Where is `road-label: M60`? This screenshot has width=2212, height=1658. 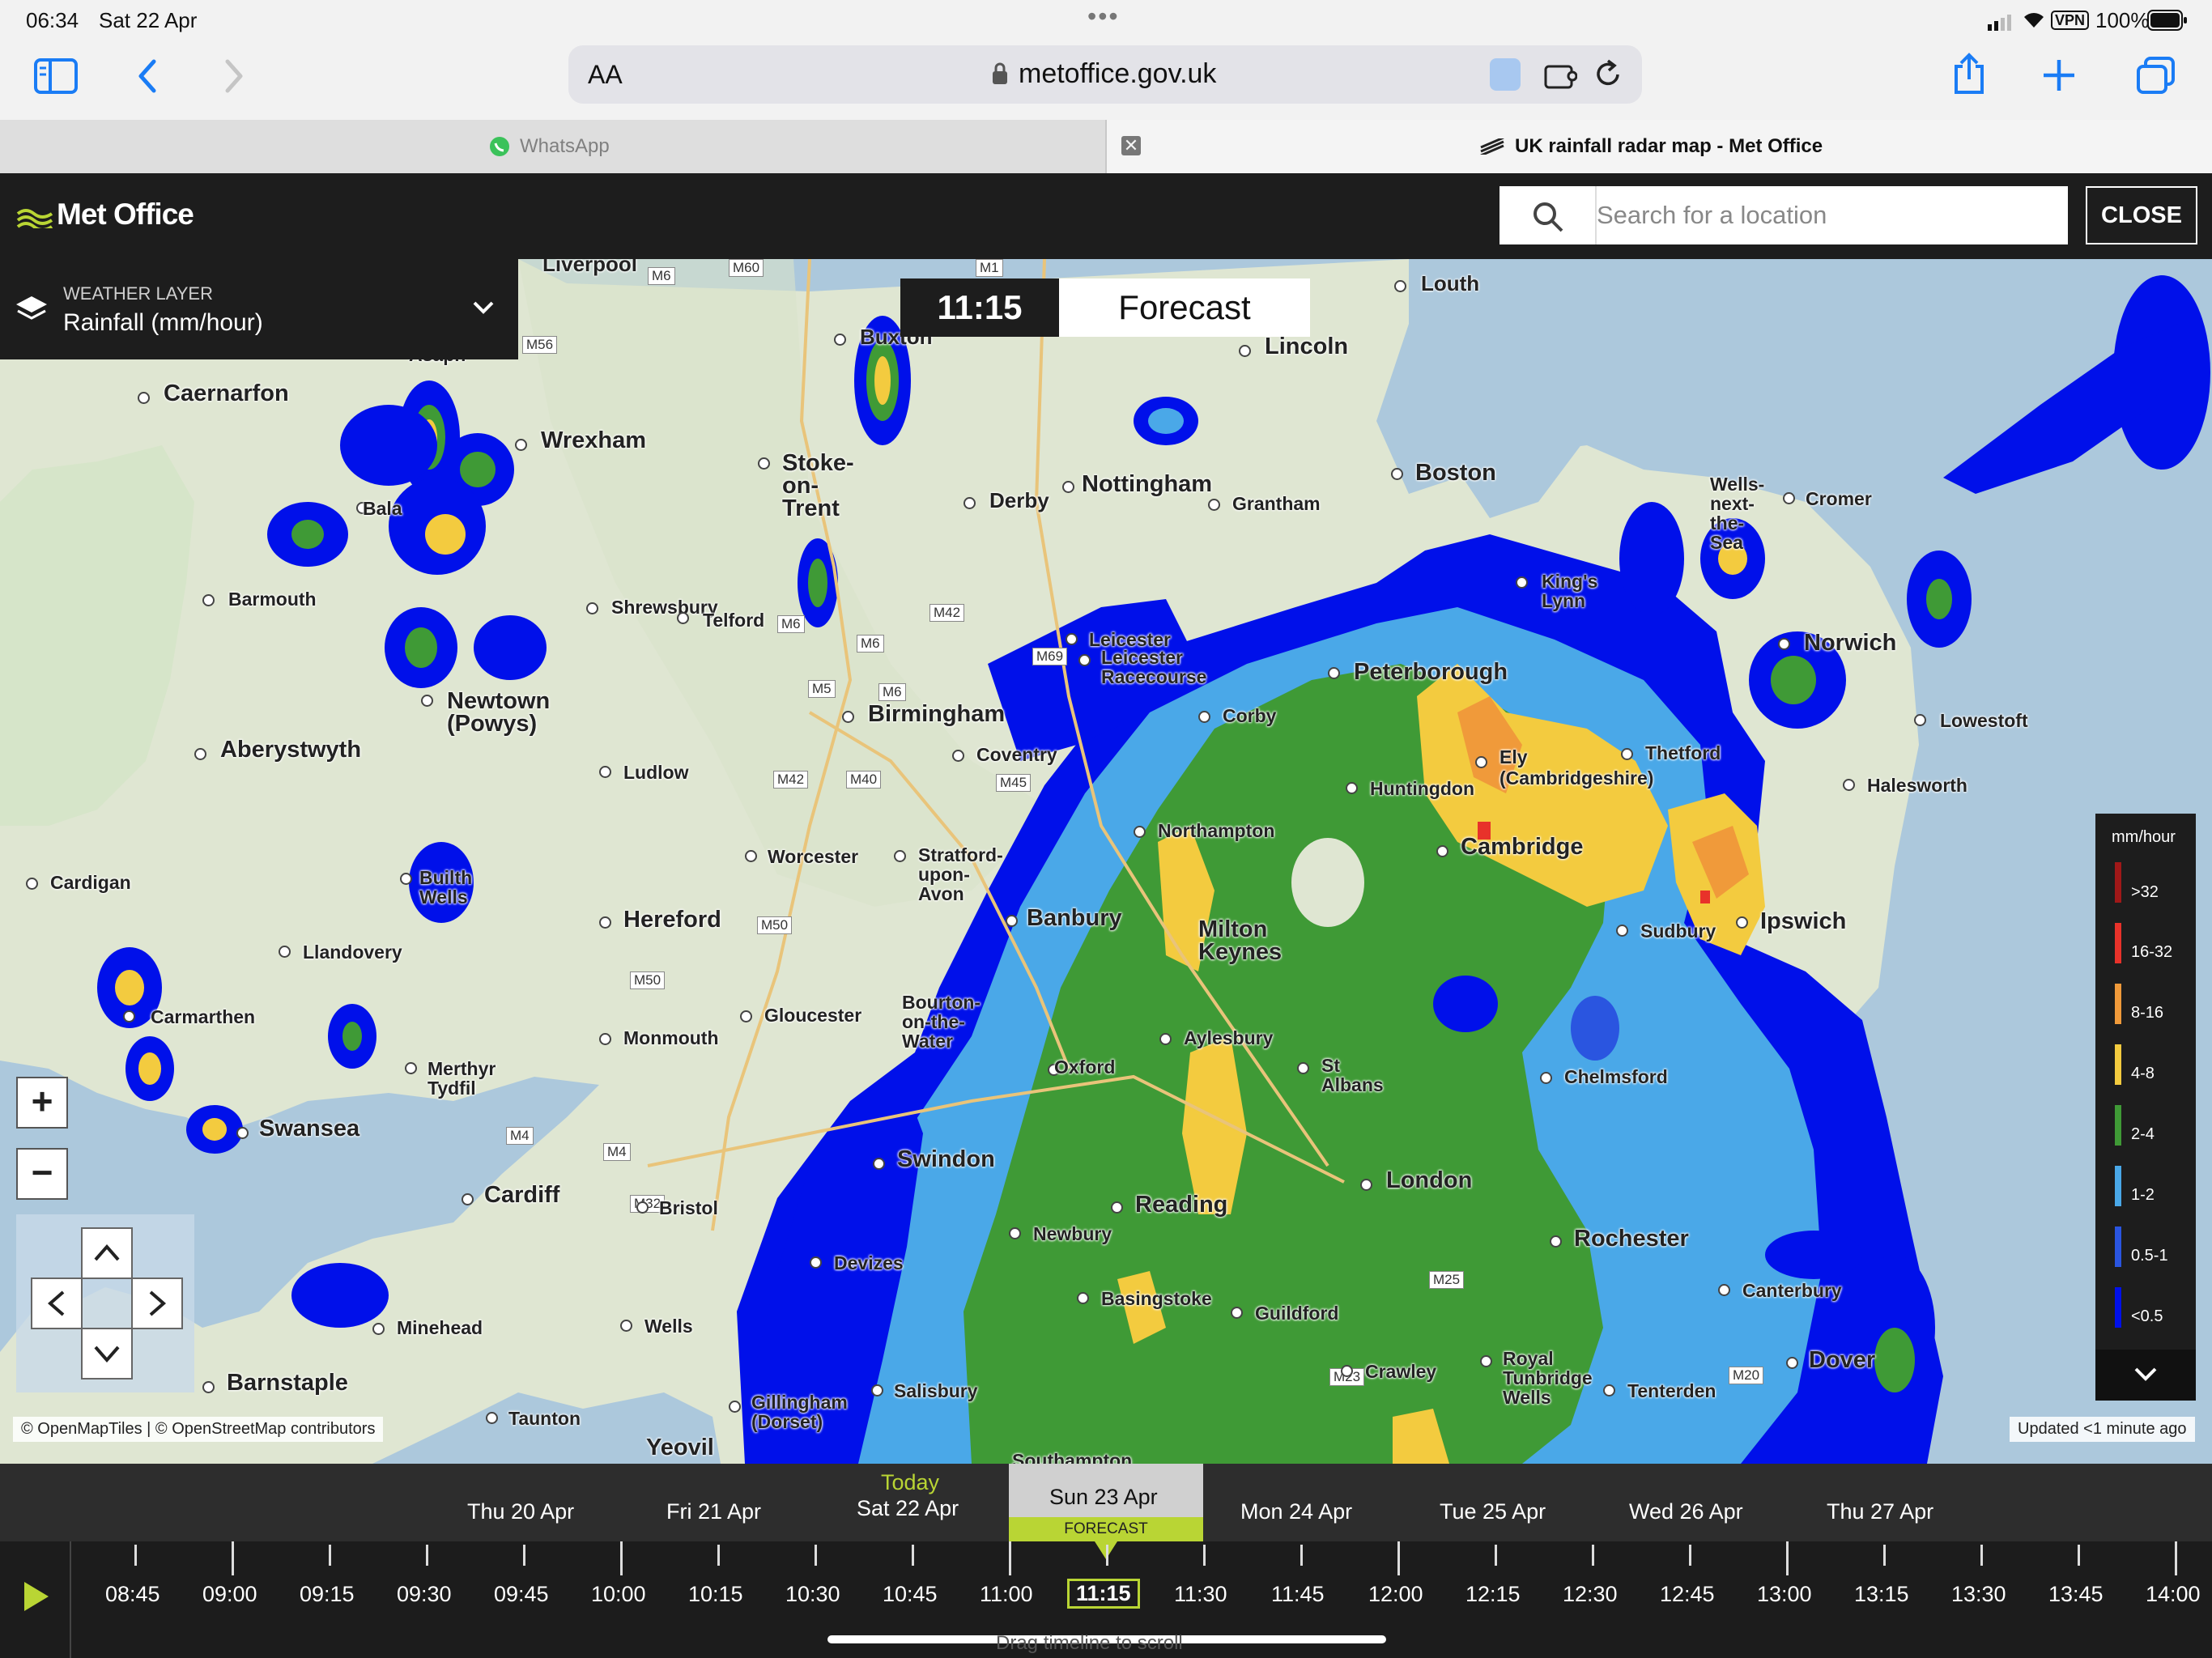 road-label: M60 is located at coordinates (747, 268).